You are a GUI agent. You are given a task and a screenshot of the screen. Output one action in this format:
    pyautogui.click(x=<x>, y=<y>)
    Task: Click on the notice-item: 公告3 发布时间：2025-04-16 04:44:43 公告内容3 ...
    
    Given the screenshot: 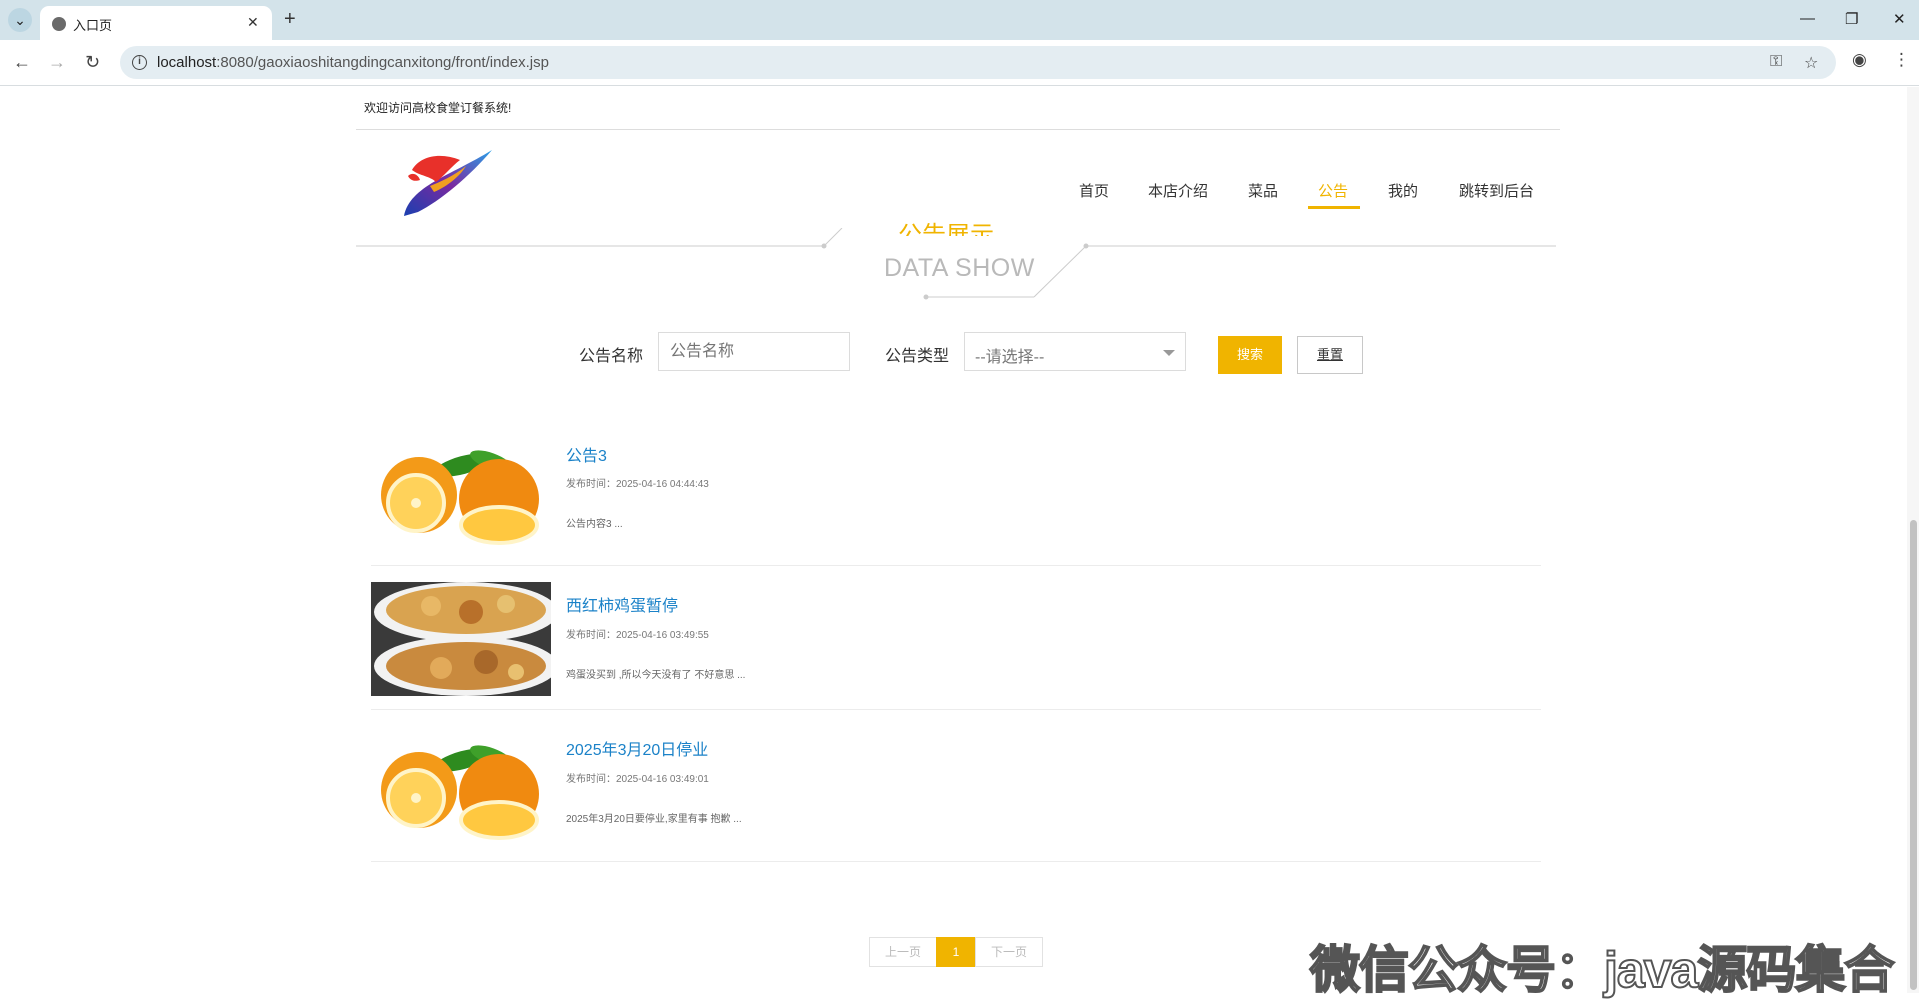 What is the action you would take?
    pyautogui.click(x=956, y=491)
    